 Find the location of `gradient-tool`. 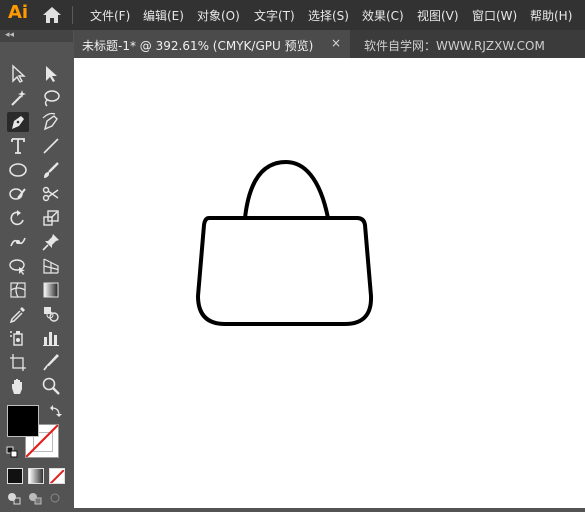

gradient-tool is located at coordinates (51, 290).